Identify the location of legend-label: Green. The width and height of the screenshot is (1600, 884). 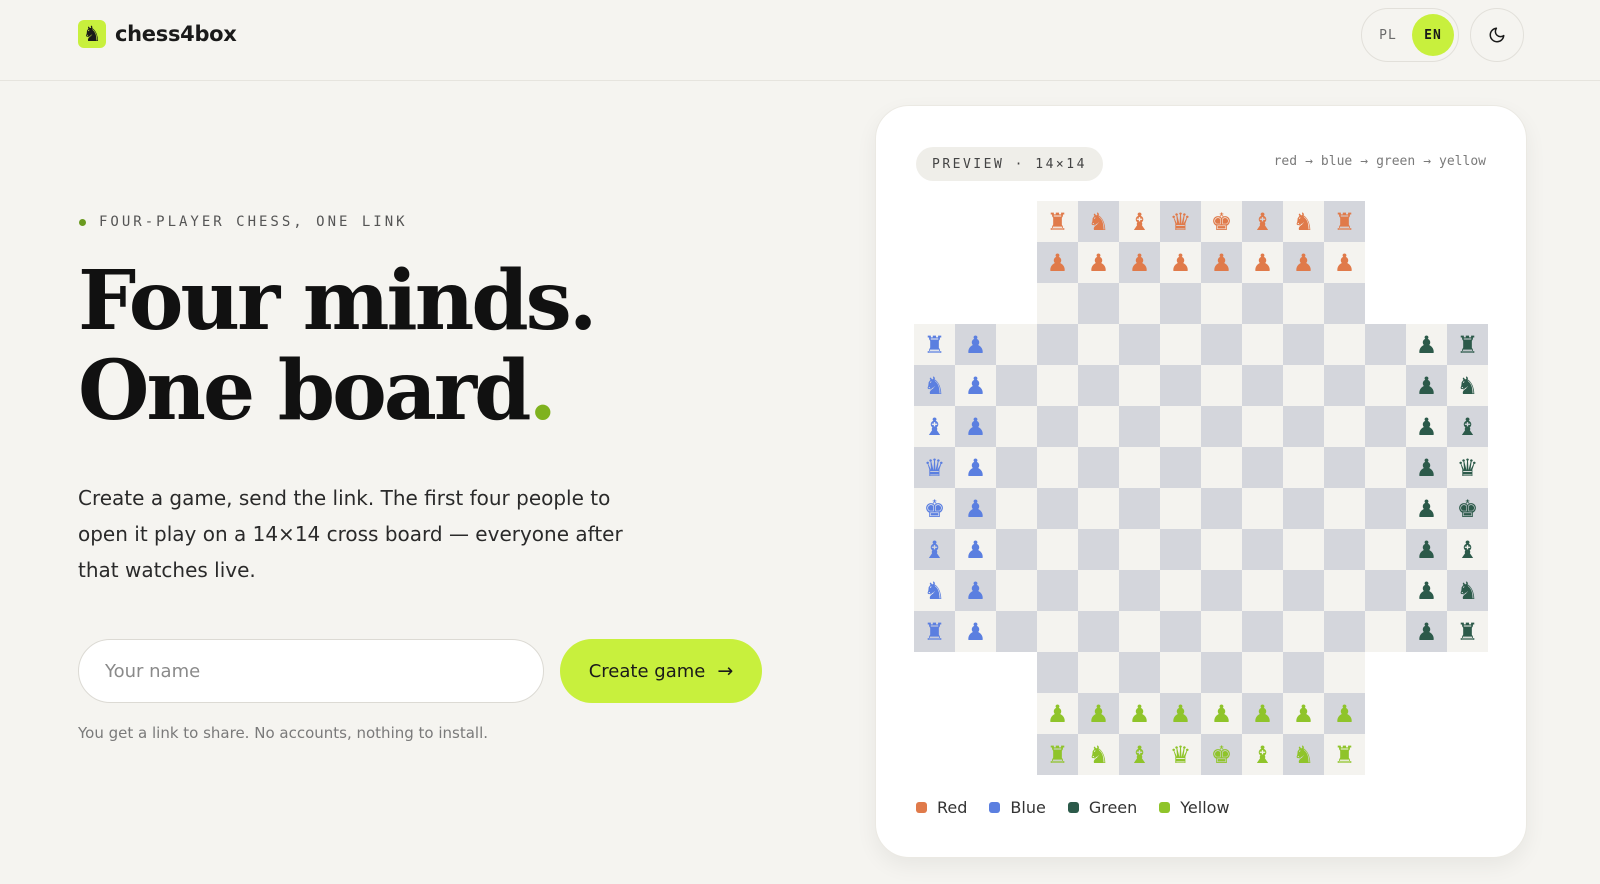
(1113, 807).